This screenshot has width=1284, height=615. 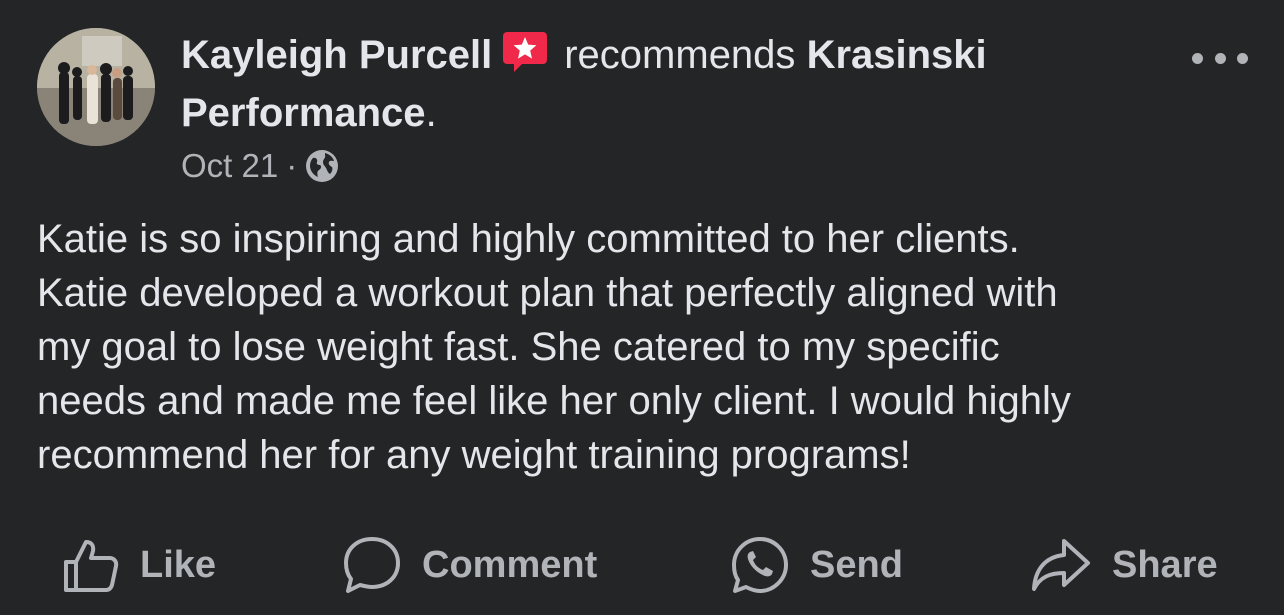 What do you see at coordinates (680, 55) in the screenshot?
I see `recommends-text: recommends` at bounding box center [680, 55].